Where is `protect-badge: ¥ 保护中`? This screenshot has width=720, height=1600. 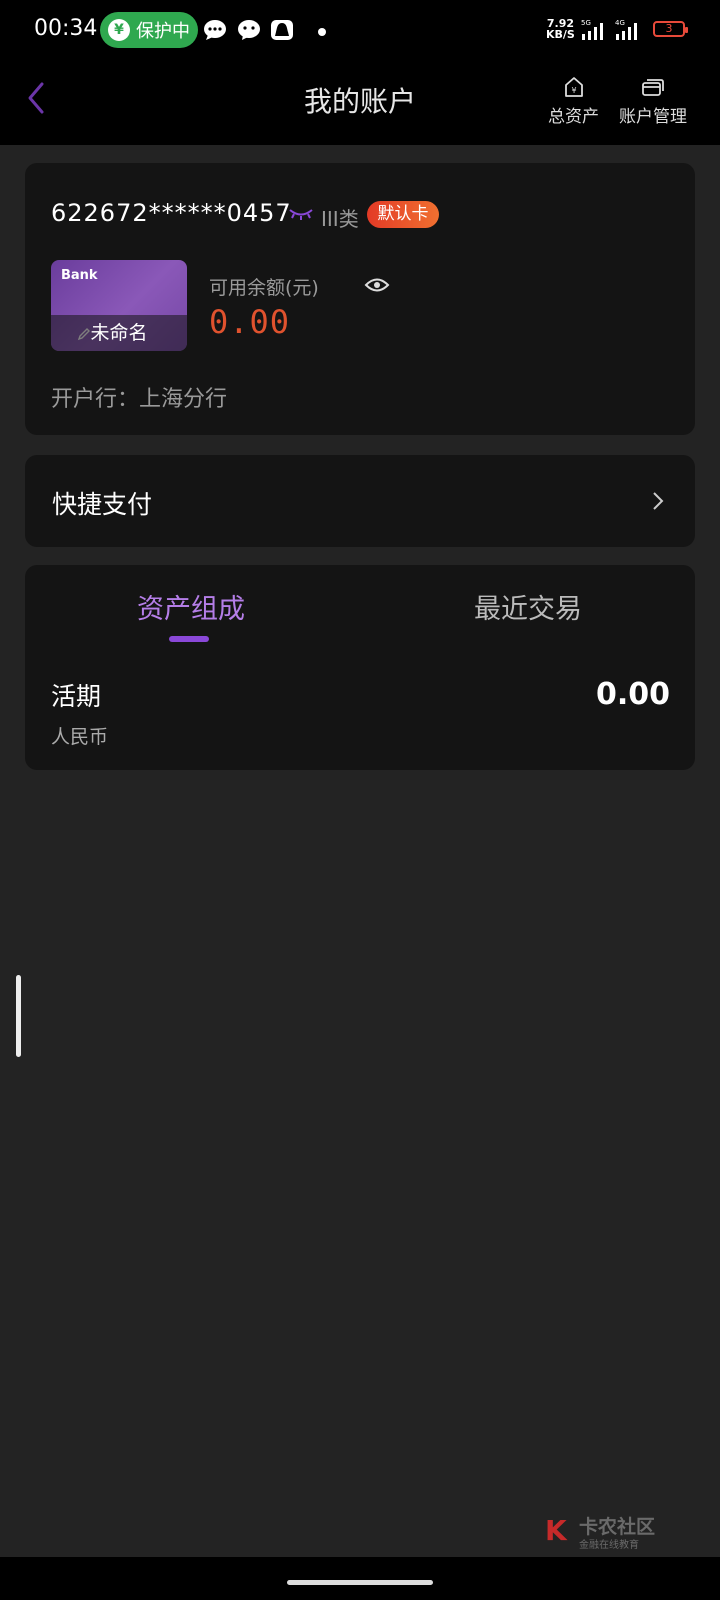
protect-badge: ¥ 保护中 is located at coordinates (149, 30).